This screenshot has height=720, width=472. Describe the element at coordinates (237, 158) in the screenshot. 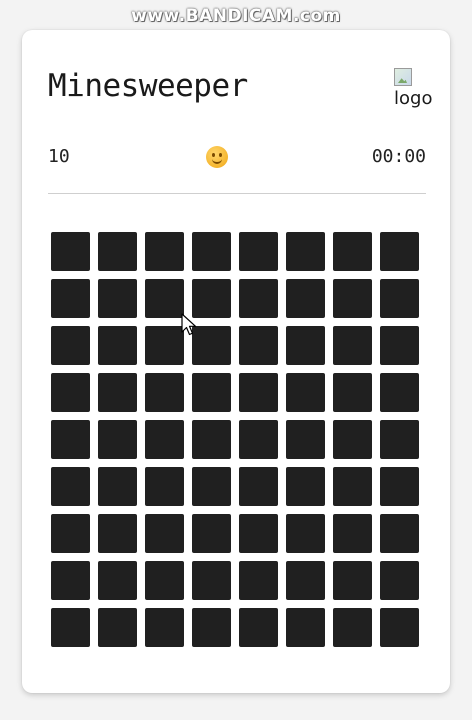

I see `status-bar: 10 00:00` at that location.